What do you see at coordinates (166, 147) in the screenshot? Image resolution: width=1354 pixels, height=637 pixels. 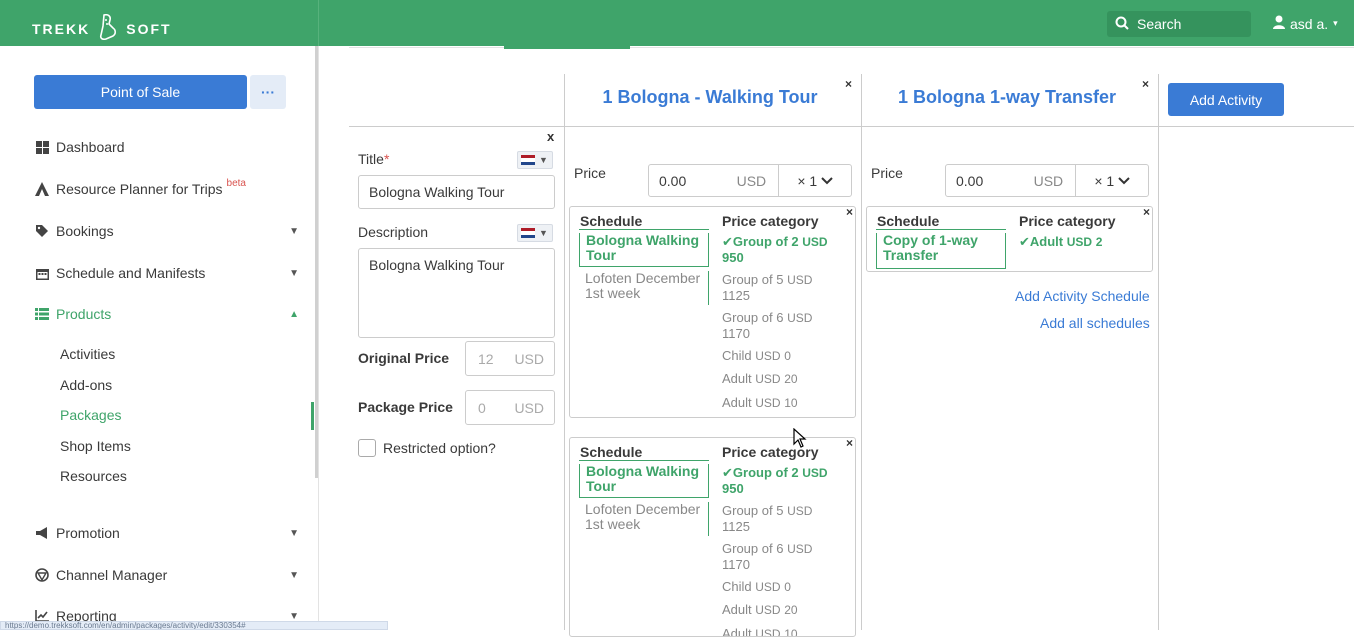 I see `sidebar-item-dashboard: Dashboard` at bounding box center [166, 147].